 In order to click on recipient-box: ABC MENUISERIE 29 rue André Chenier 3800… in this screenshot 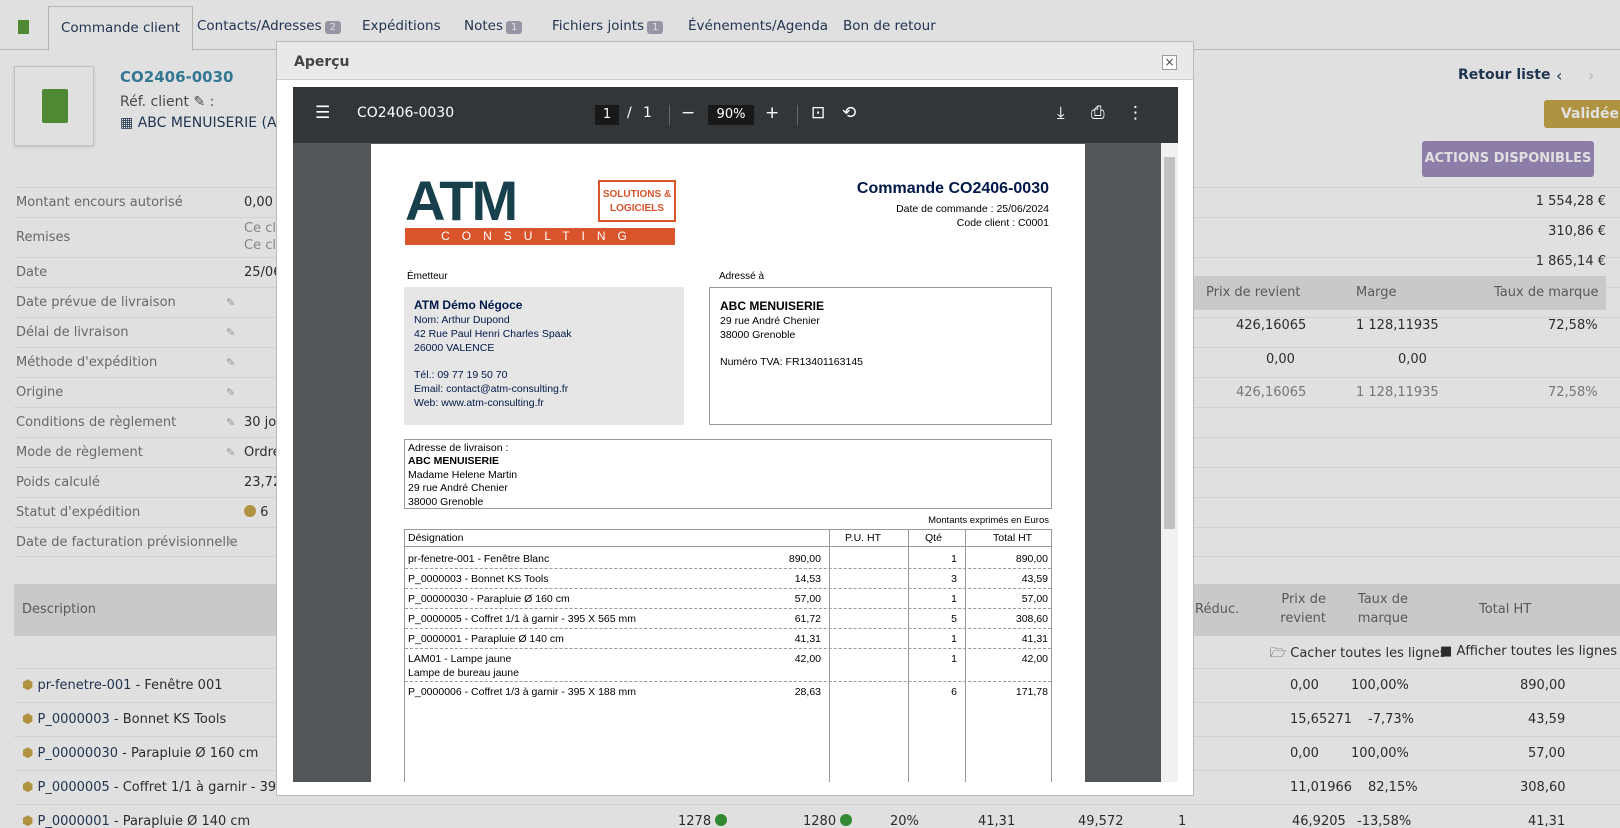, I will do `click(880, 356)`.